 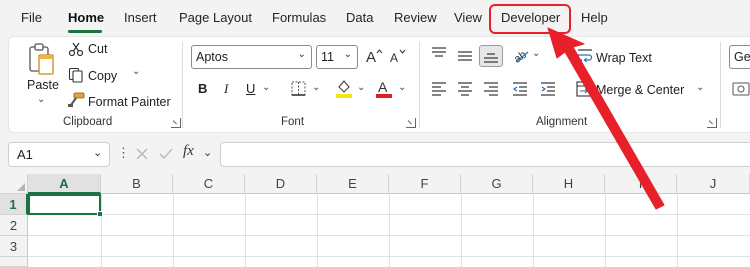 I want to click on font-color-icon: A, so click(x=384, y=88).